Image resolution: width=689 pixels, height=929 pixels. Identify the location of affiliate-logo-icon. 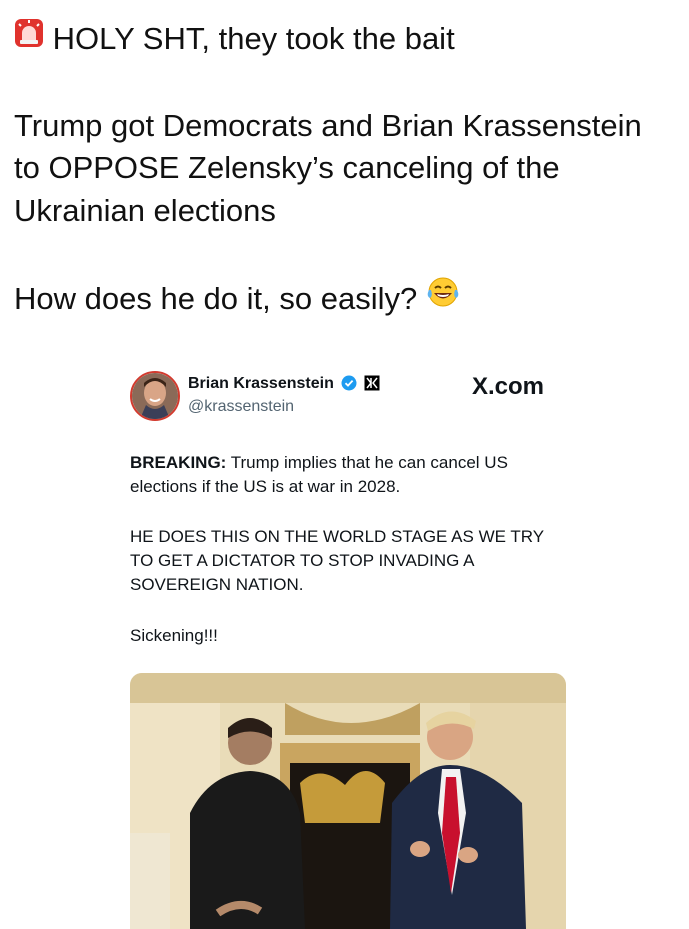
(372, 385).